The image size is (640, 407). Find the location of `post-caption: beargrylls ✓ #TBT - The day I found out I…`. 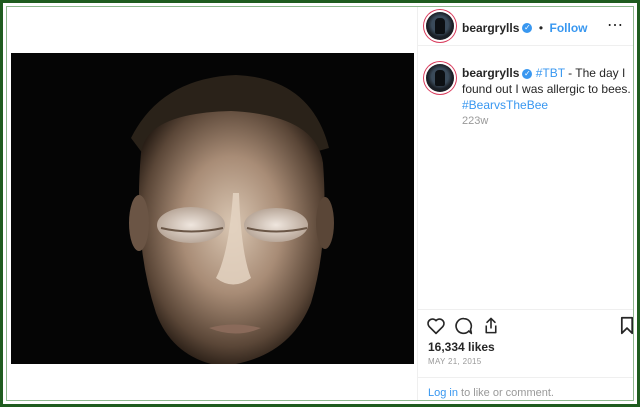

post-caption: beargrylls ✓ #TBT - The day I found out I… is located at coordinates (547, 89).